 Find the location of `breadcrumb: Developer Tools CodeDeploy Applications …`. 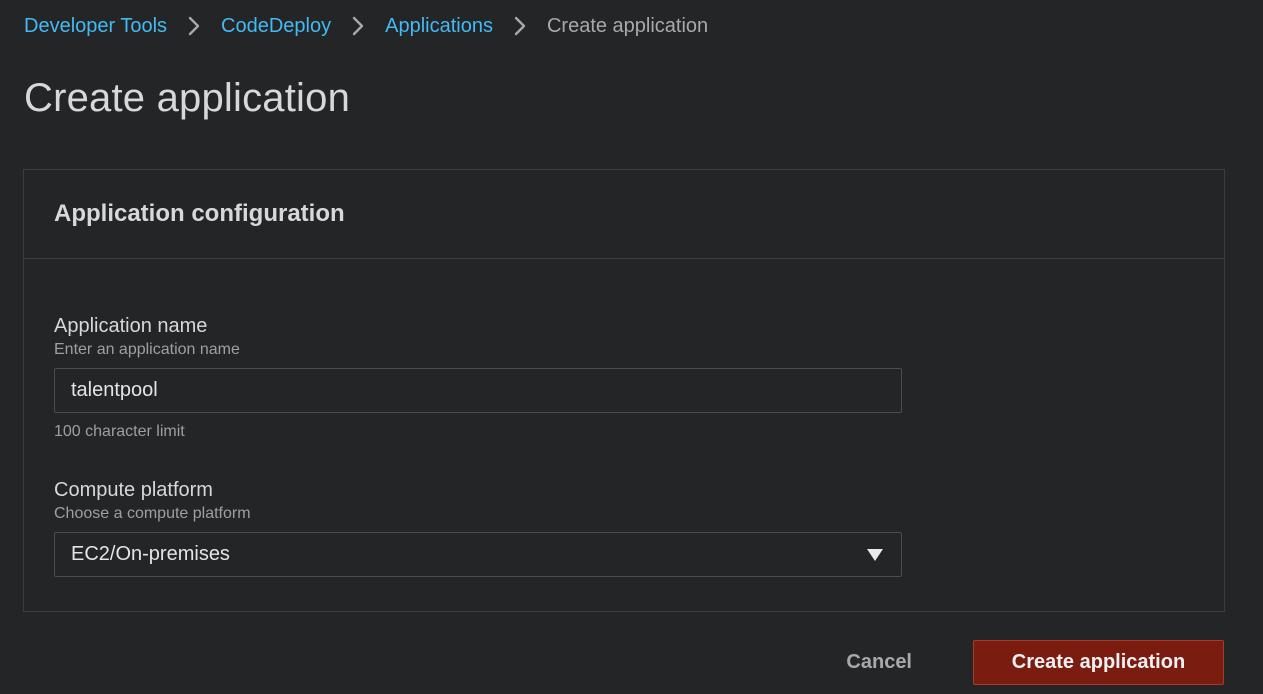

breadcrumb: Developer Tools CodeDeploy Applications … is located at coordinates (366, 26).